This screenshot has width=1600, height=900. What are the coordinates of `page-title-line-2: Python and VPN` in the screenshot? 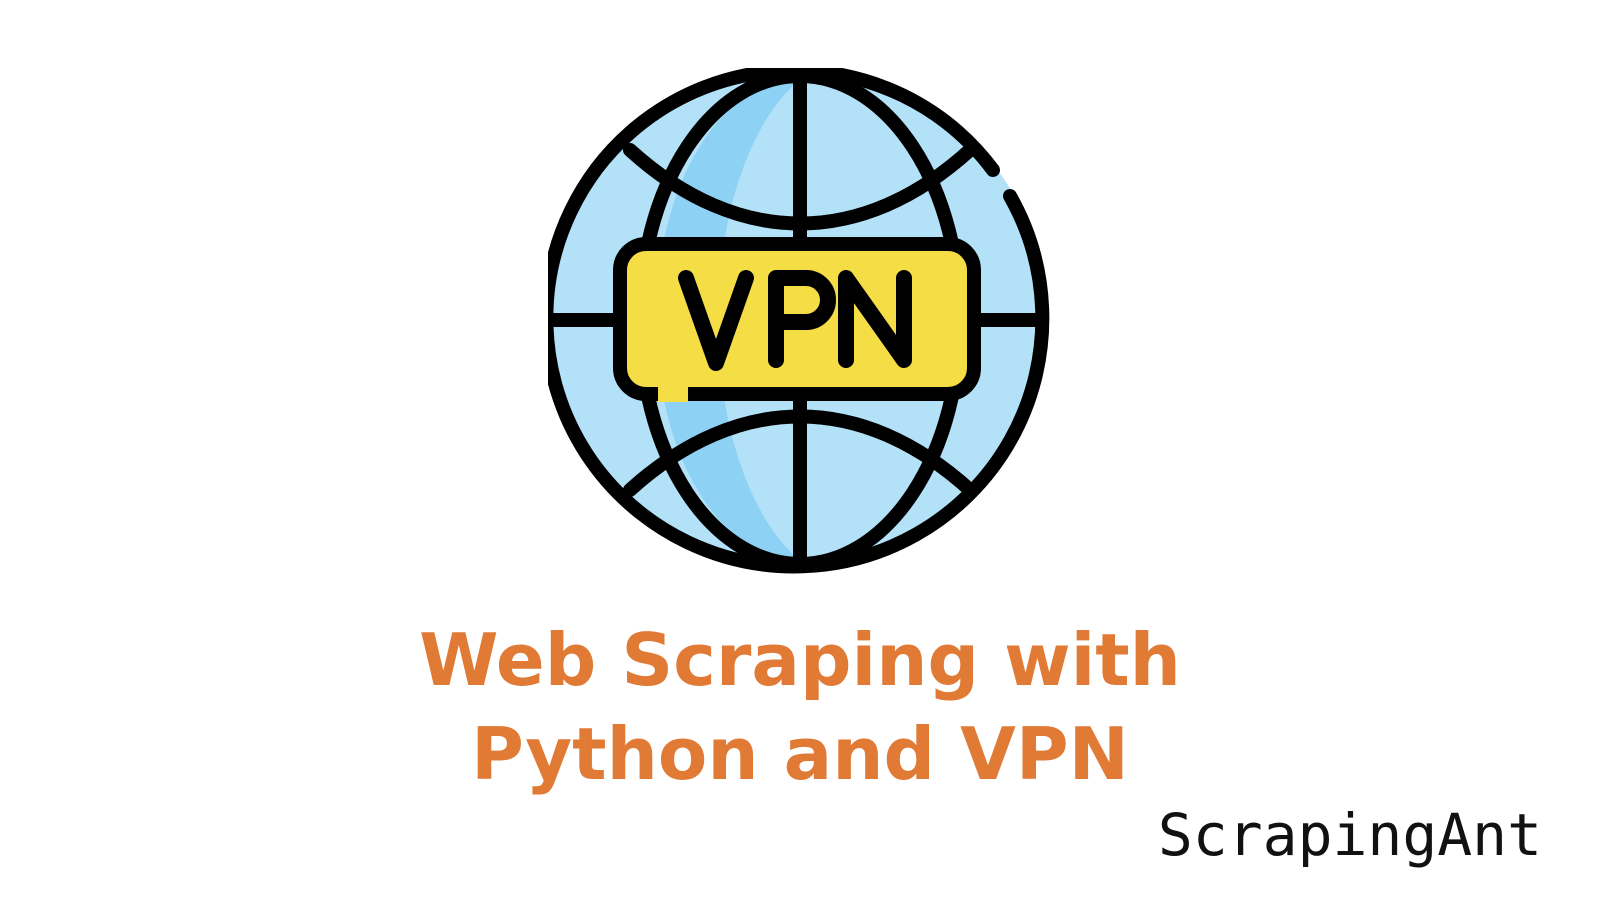 It's located at (800, 754).